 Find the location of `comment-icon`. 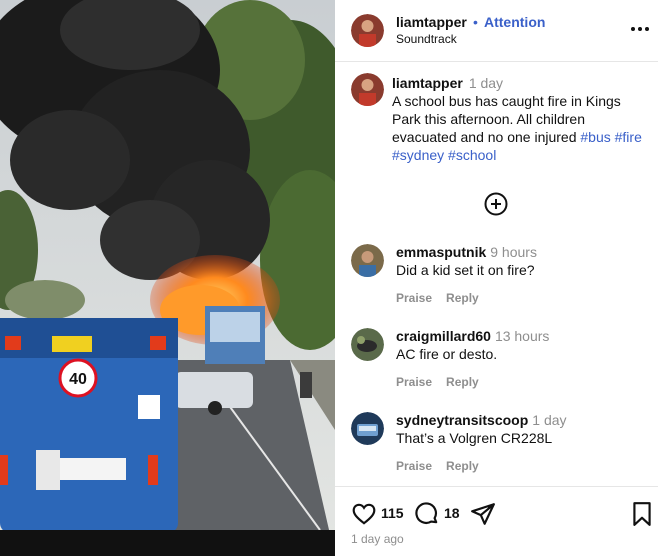

comment-icon is located at coordinates (427, 514).